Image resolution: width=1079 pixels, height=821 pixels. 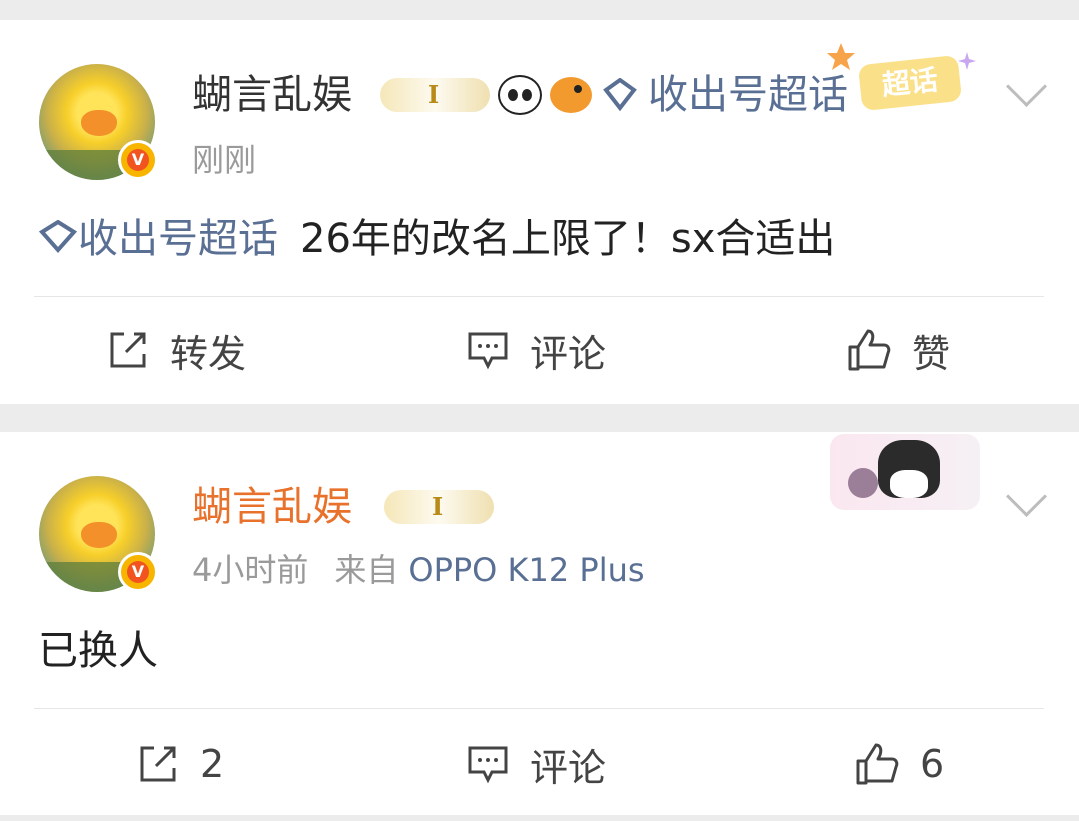 What do you see at coordinates (841, 56) in the screenshot?
I see `star-icon` at bounding box center [841, 56].